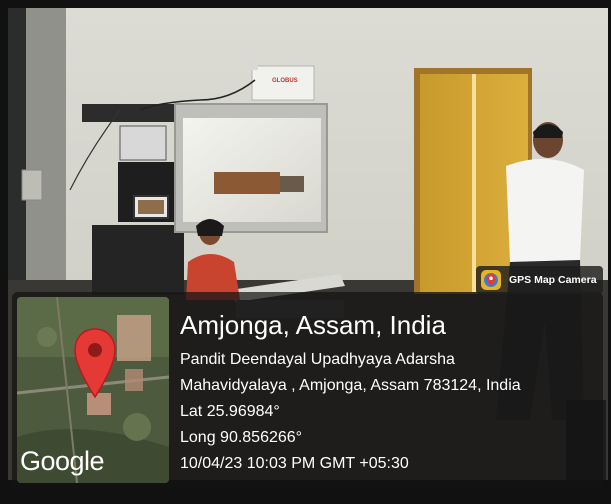 Image resolution: width=611 pixels, height=504 pixels. What do you see at coordinates (553, 280) in the screenshot?
I see `gps-map-camera-label: GPS Map Camera` at bounding box center [553, 280].